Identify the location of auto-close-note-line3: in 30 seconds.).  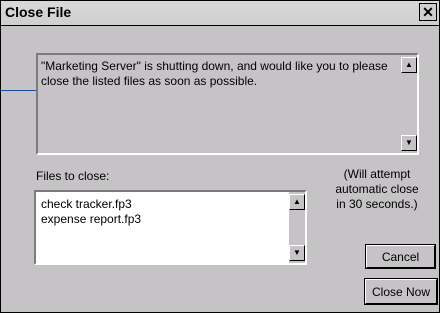
(377, 204).